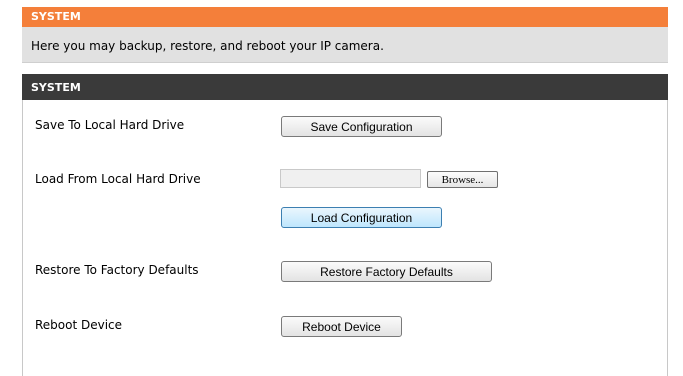 Image resolution: width=683 pixels, height=376 pixels. What do you see at coordinates (79, 325) in the screenshot?
I see `reboot-label: Reboot Device` at bounding box center [79, 325].